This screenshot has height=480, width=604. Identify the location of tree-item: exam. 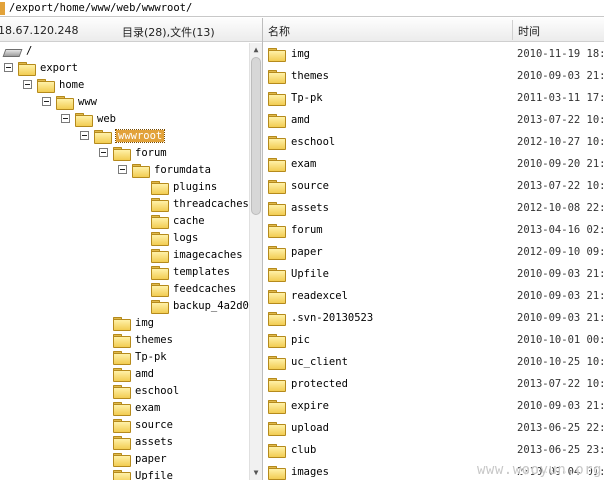
(136, 407).